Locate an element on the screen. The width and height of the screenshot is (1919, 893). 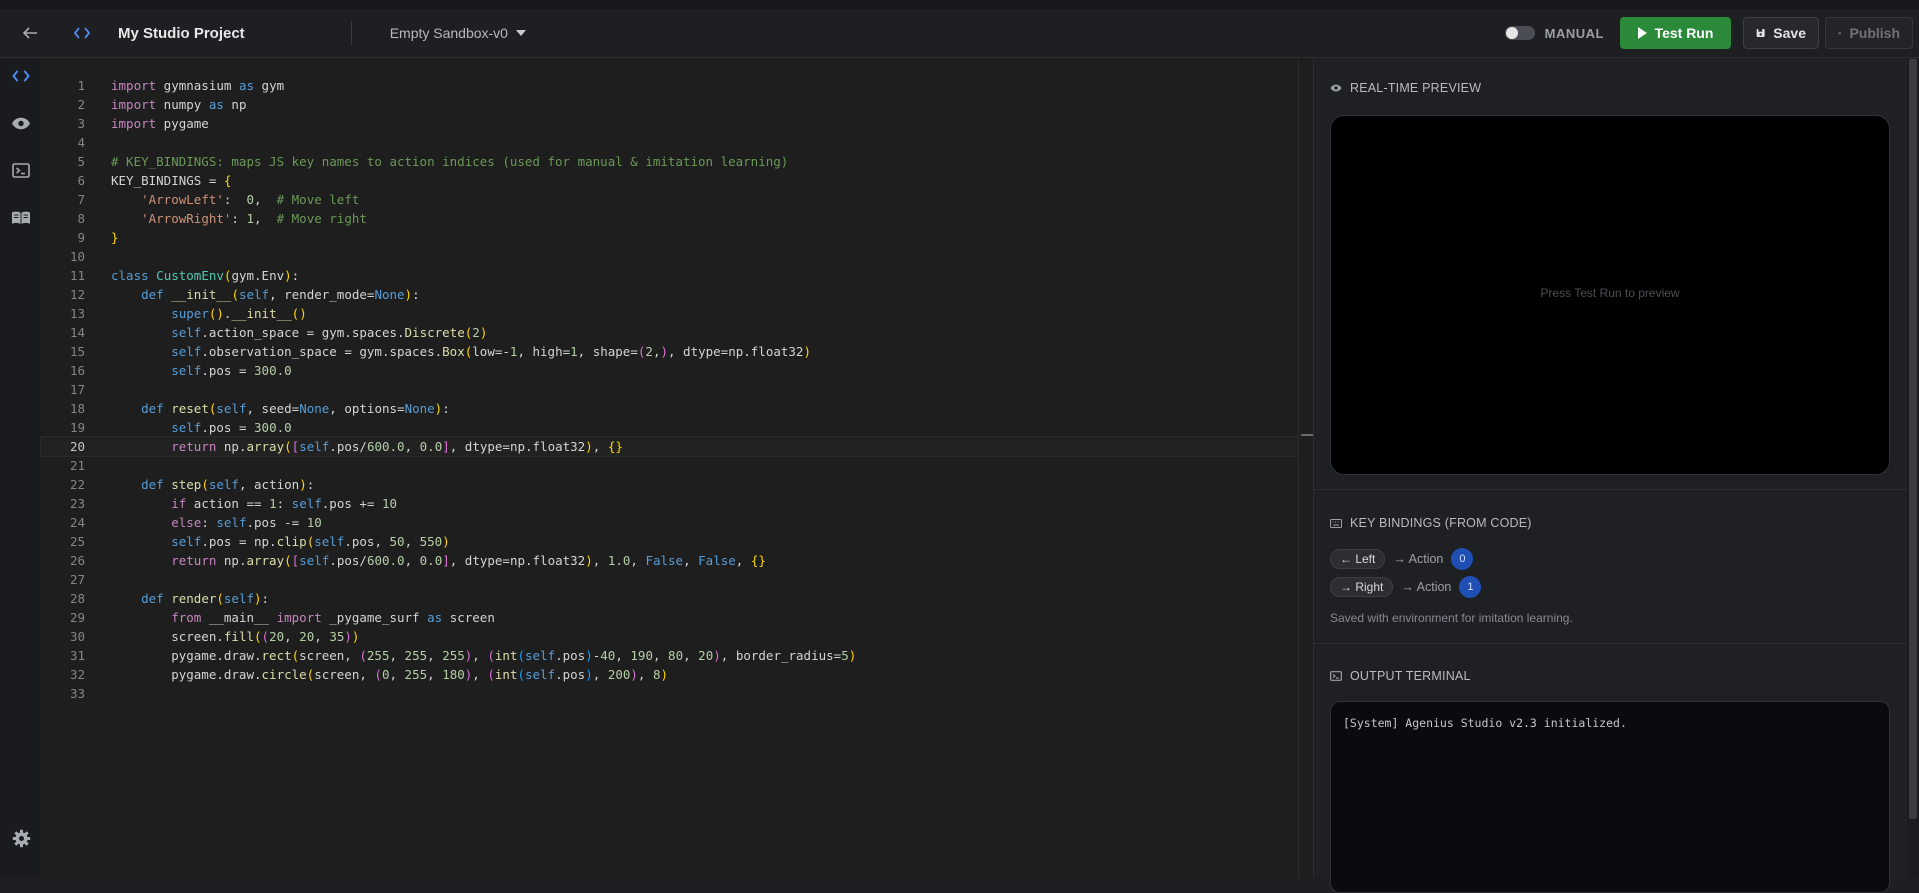
environment-select: Empty Sandbox-v0 is located at coordinates (458, 33).